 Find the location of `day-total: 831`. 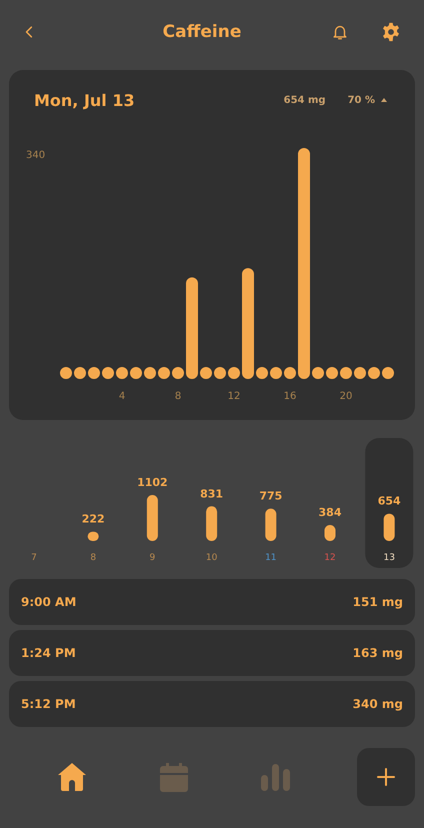

day-total: 831 is located at coordinates (212, 493).